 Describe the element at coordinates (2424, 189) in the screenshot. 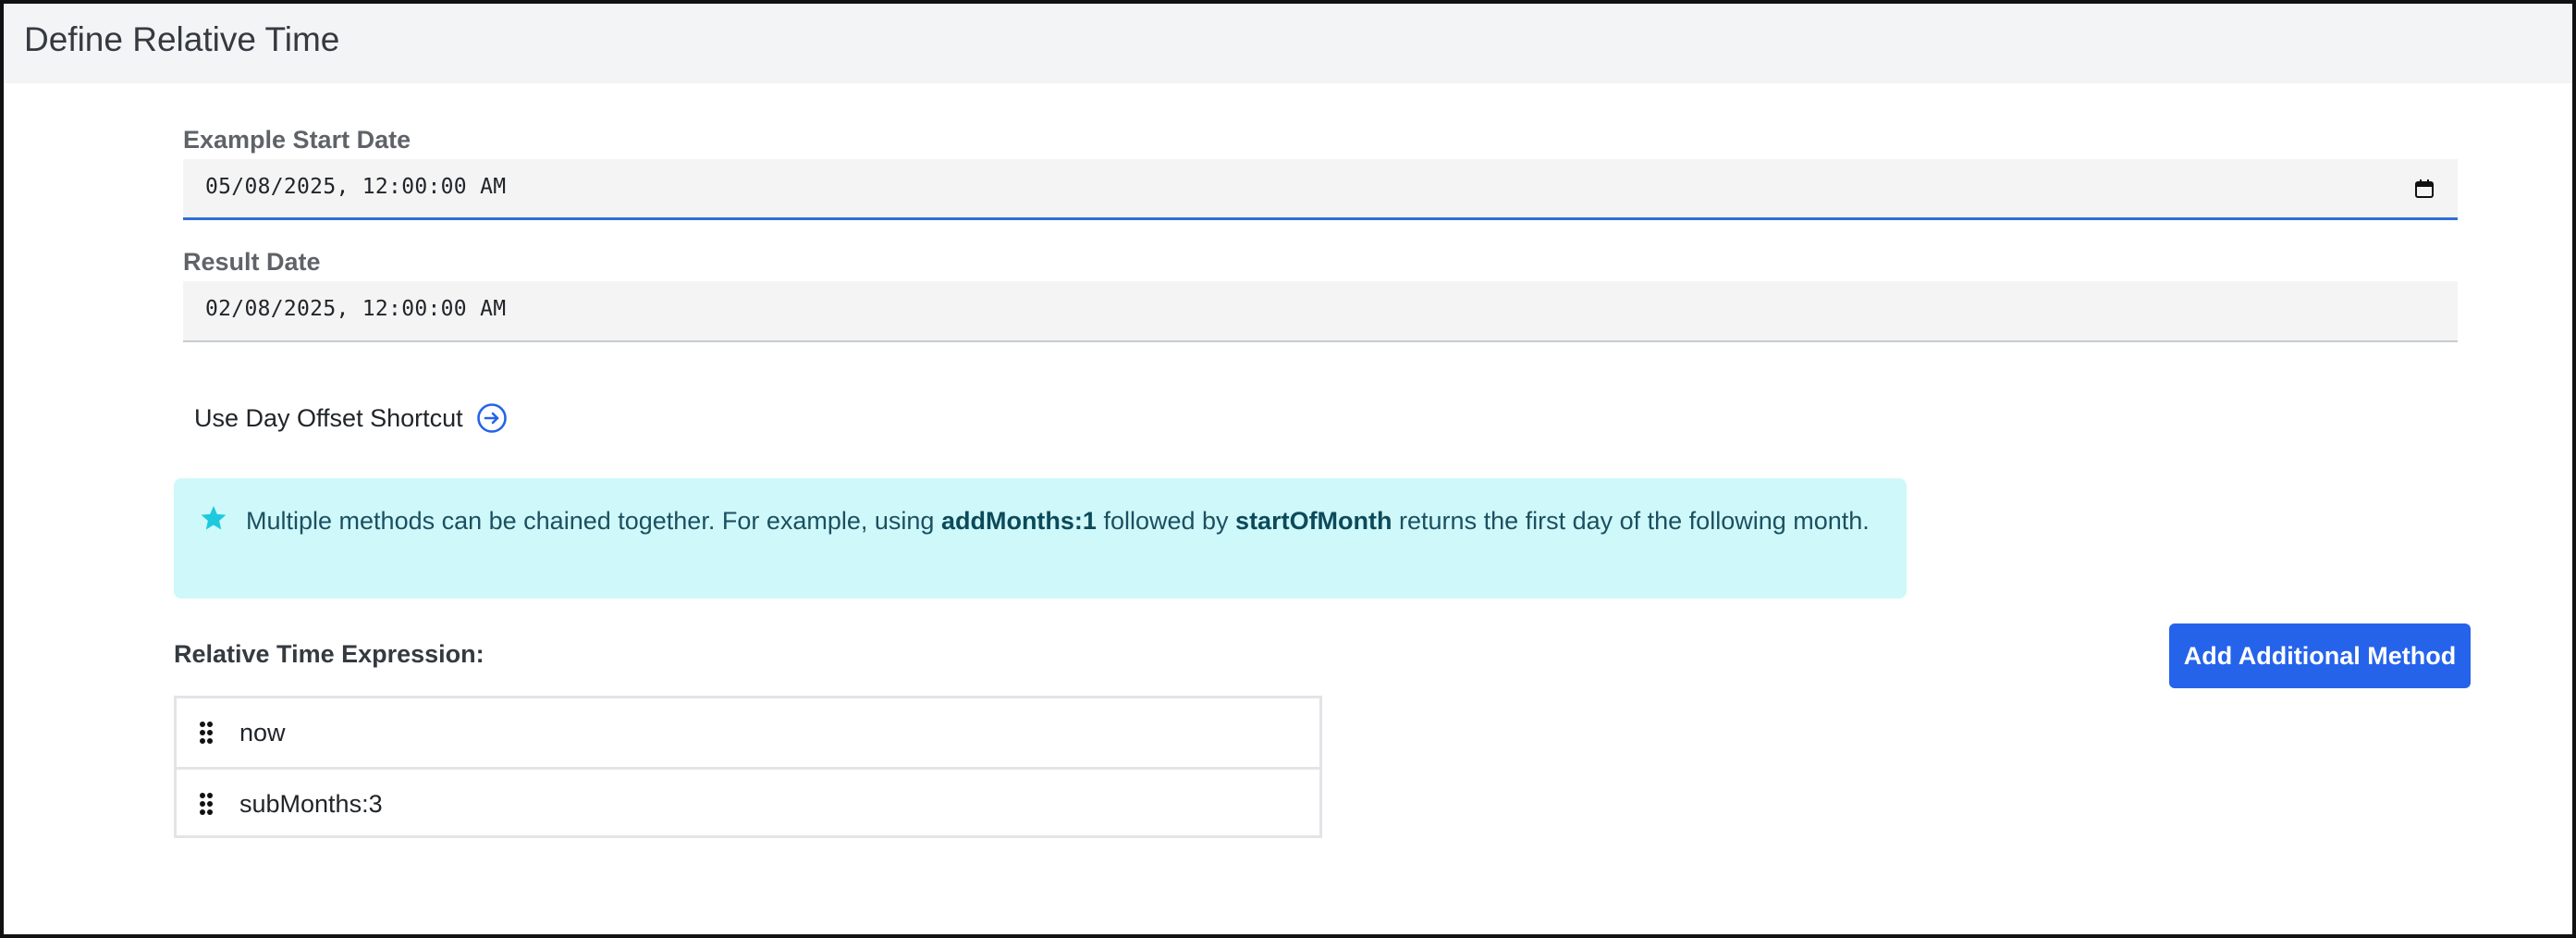

I see `calendar-icon` at that location.